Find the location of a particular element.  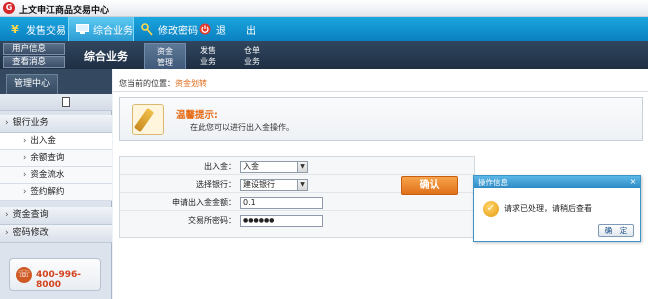

tip-title: 温馨提示: is located at coordinates (197, 115).